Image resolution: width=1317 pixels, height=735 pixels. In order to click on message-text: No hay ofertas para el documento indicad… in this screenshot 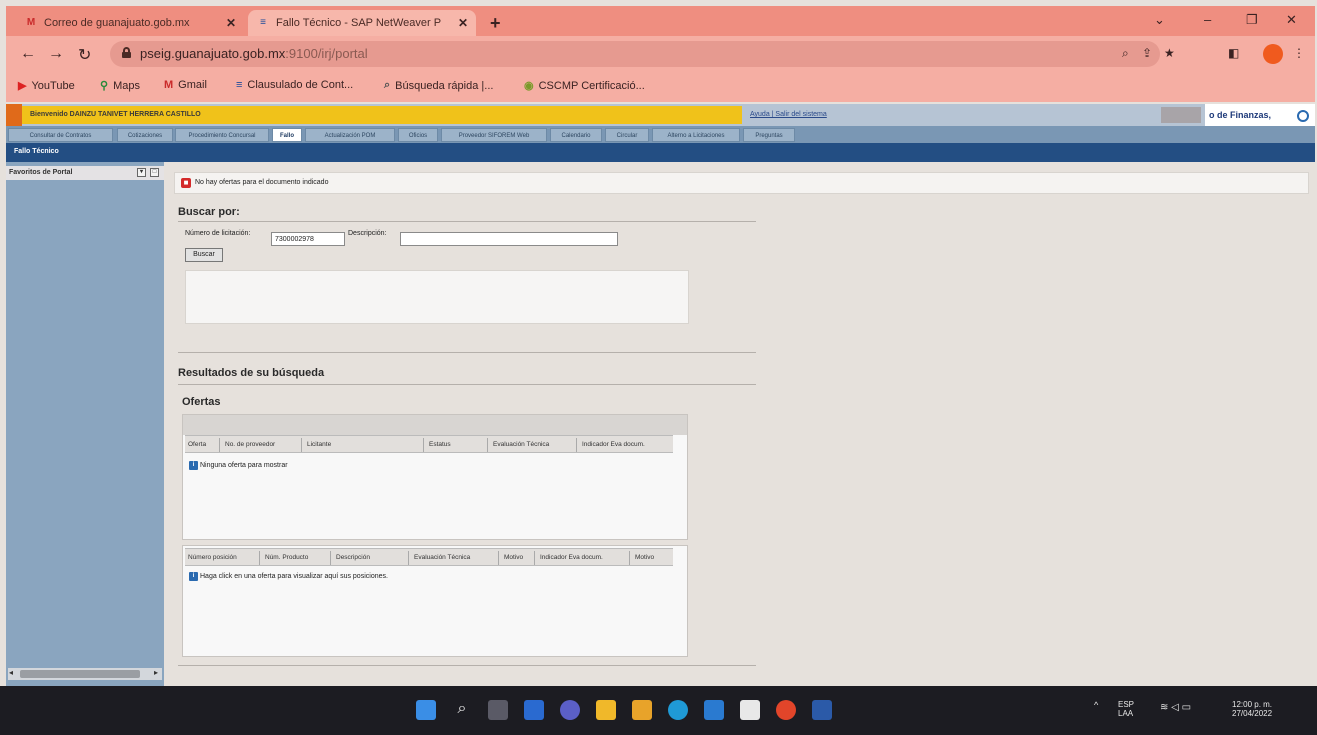, I will do `click(262, 182)`.